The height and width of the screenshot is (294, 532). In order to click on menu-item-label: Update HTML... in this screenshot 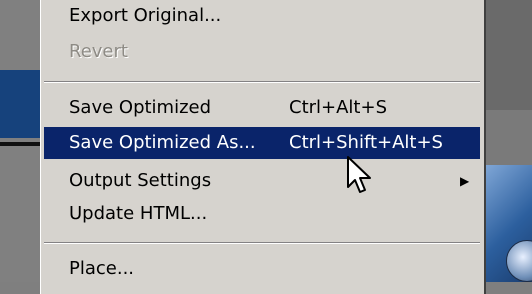, I will do `click(138, 213)`.